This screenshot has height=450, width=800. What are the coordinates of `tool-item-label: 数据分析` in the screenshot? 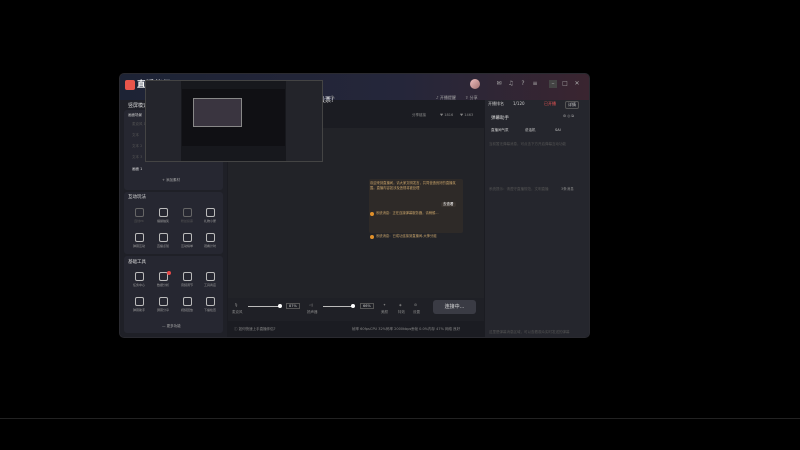 It's located at (162, 285).